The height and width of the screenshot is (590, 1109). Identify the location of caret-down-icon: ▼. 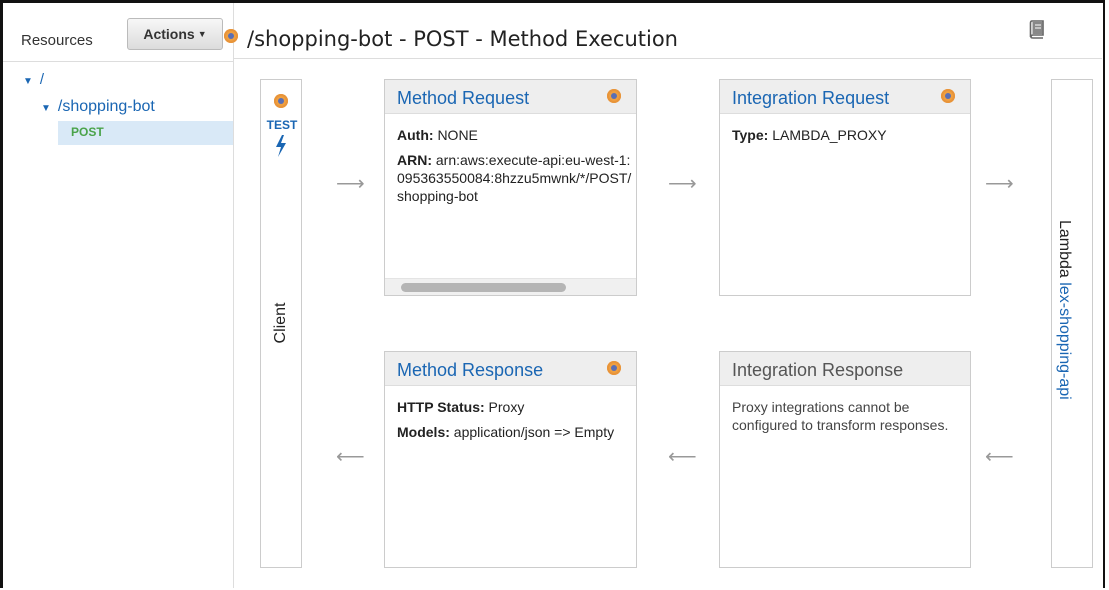
(202, 34).